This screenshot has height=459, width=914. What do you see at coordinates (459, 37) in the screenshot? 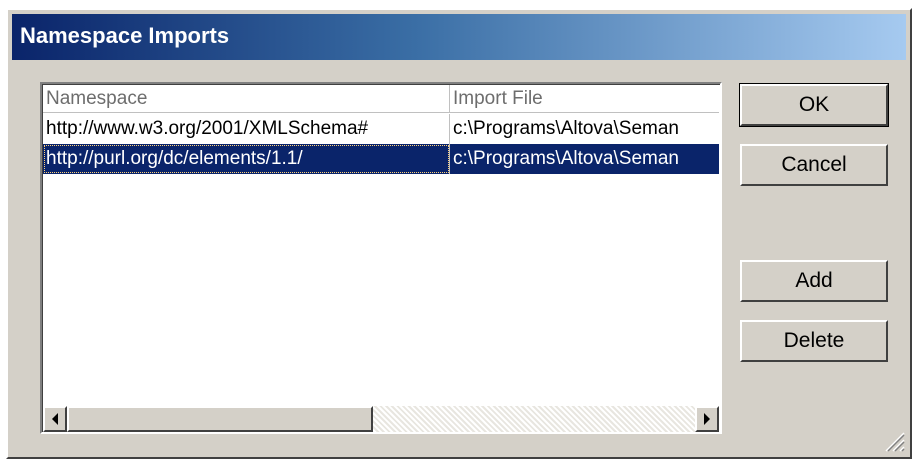
I see `title-bar: Namespace Imports` at bounding box center [459, 37].